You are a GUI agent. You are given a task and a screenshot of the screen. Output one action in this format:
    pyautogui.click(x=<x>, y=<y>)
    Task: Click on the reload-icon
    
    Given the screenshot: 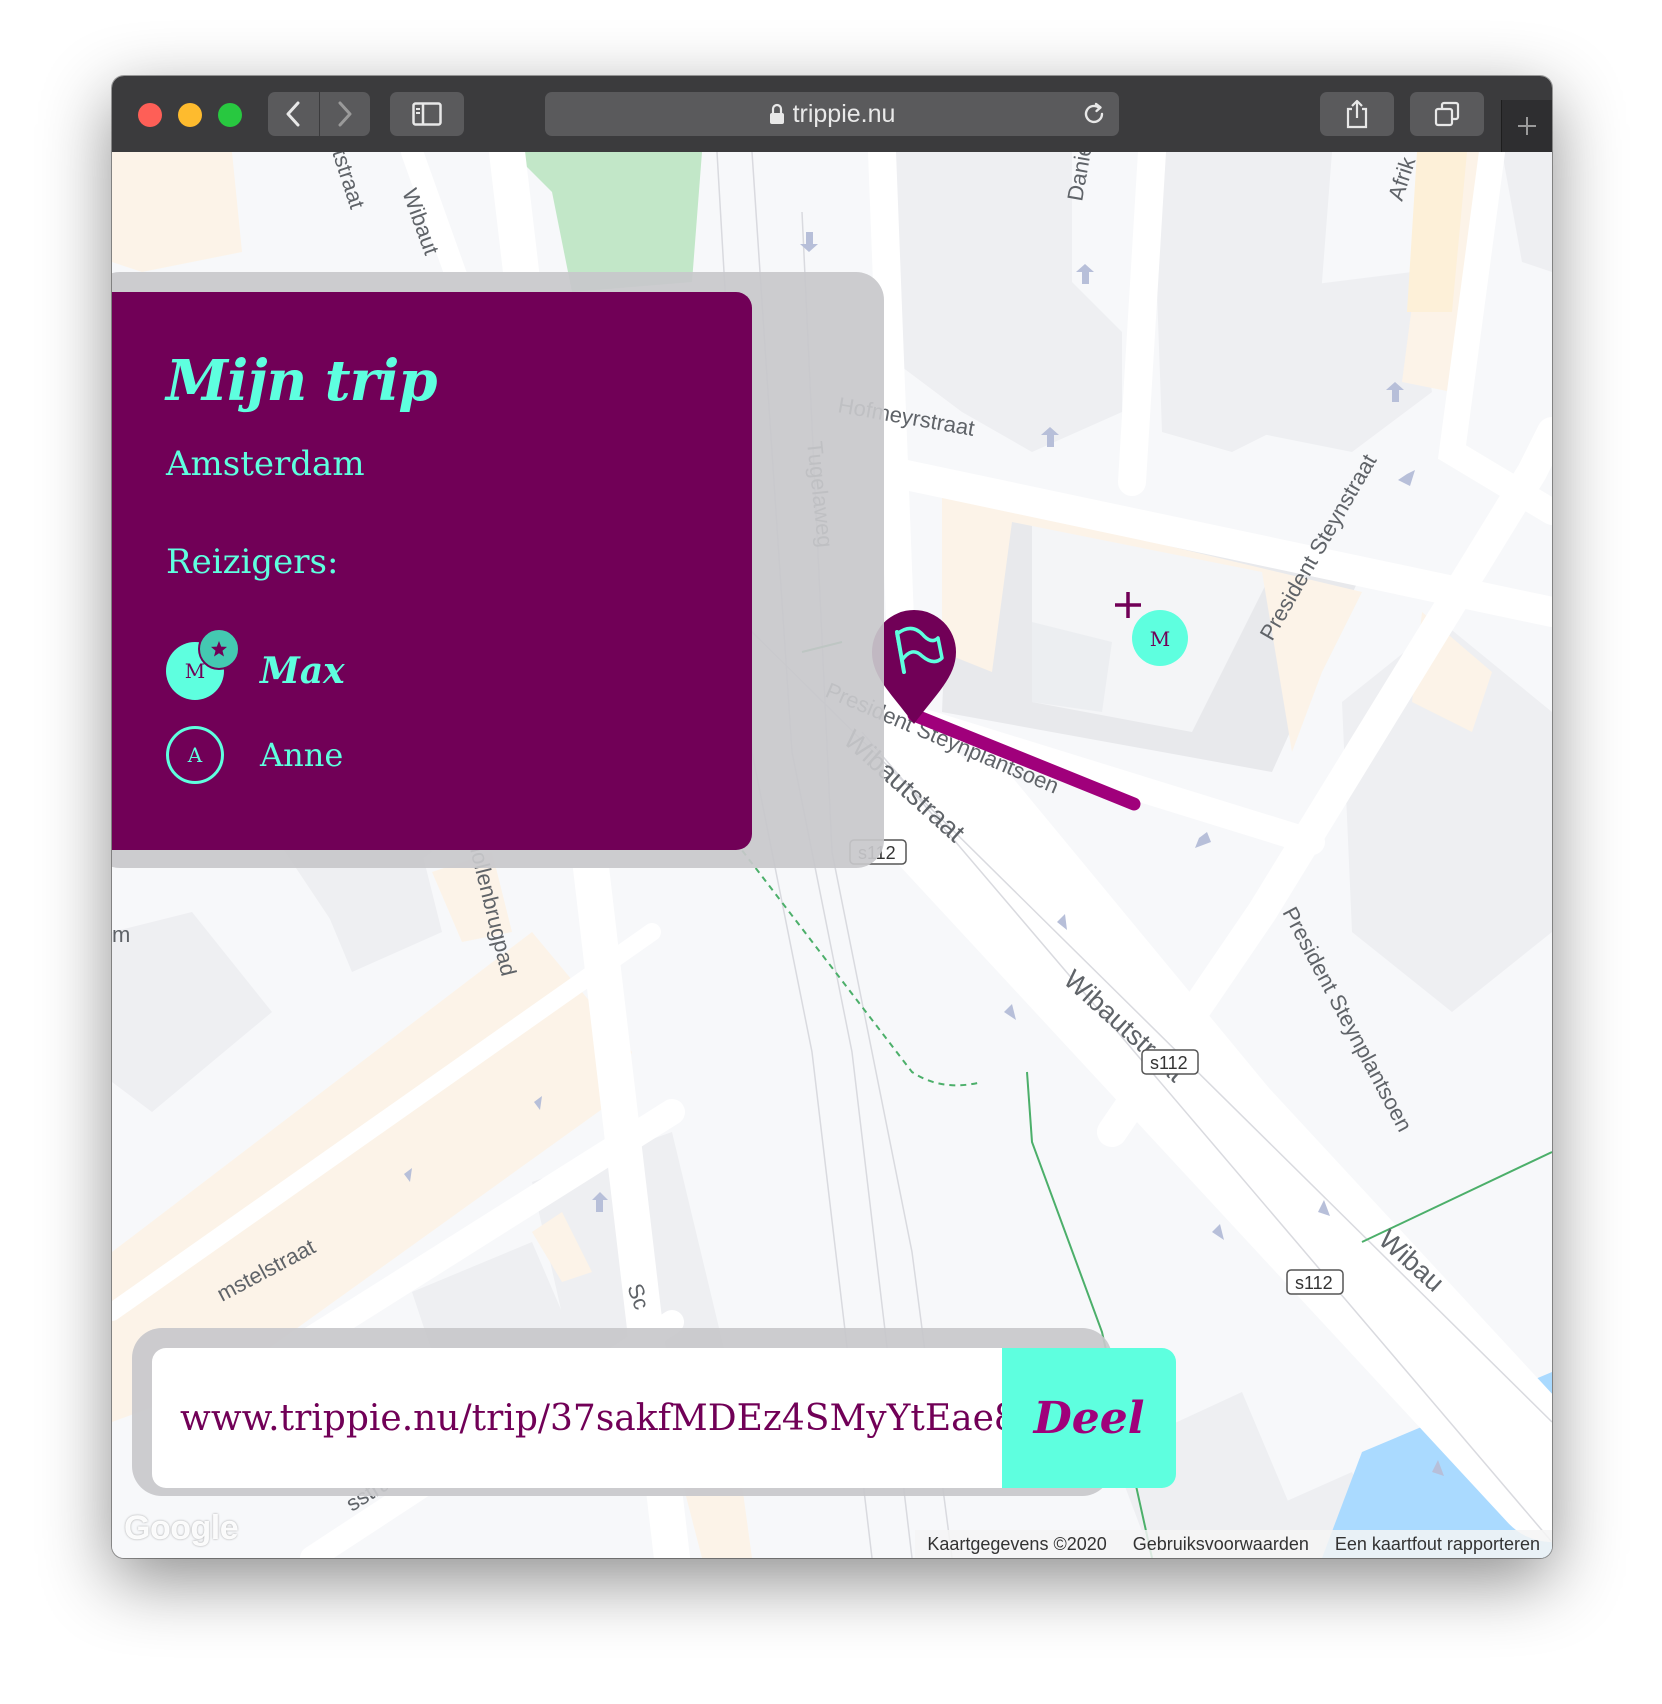 What is the action you would take?
    pyautogui.click(x=1094, y=114)
    